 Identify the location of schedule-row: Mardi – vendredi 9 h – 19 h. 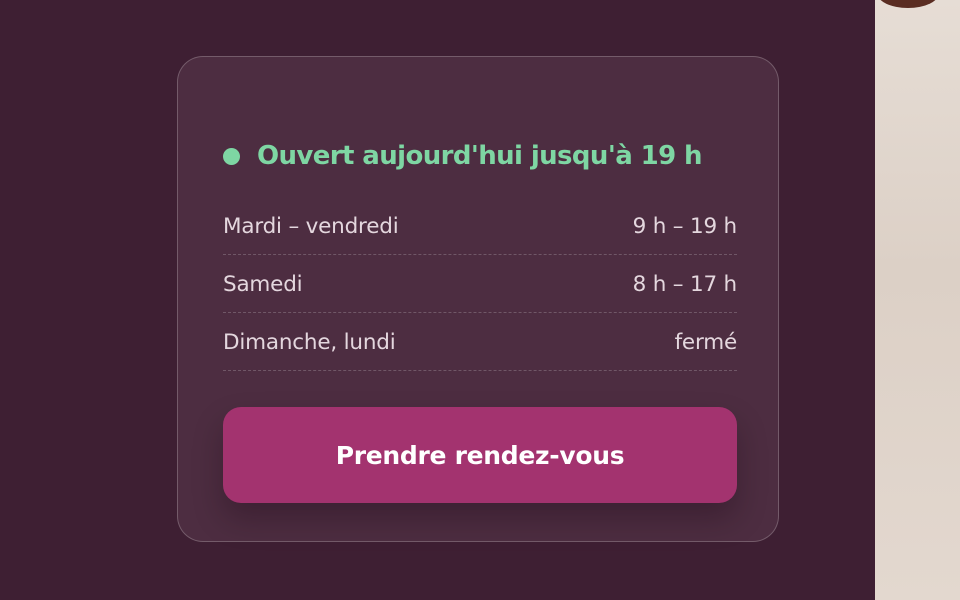
(480, 226).